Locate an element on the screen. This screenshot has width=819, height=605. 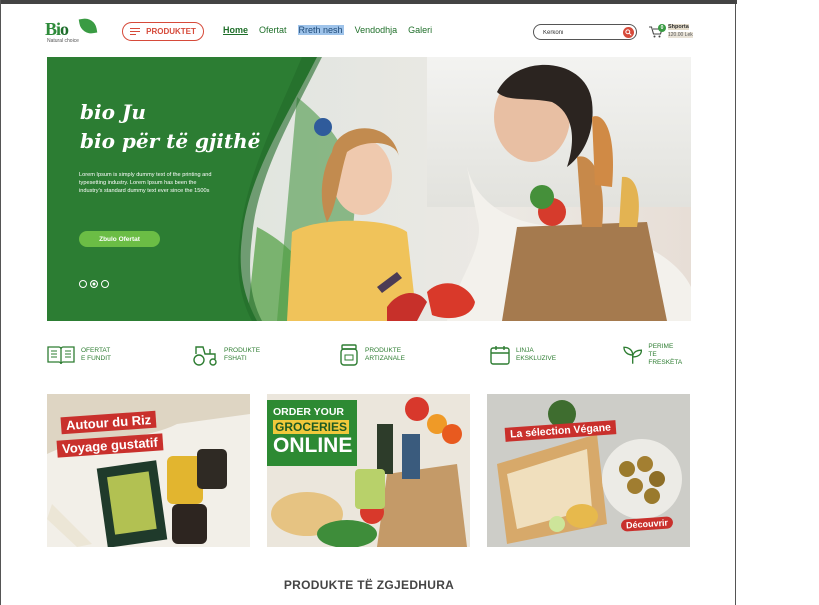
promo-tile-riz: Autour du Riz Voyage gustatif is located at coordinates (148, 470).